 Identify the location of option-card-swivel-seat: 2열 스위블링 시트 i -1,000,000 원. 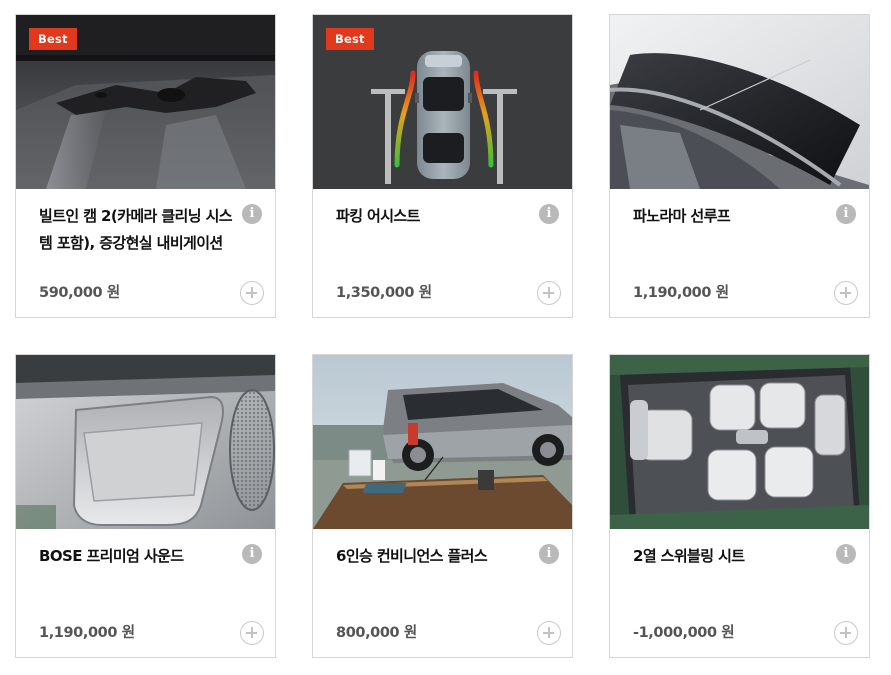
(739, 506).